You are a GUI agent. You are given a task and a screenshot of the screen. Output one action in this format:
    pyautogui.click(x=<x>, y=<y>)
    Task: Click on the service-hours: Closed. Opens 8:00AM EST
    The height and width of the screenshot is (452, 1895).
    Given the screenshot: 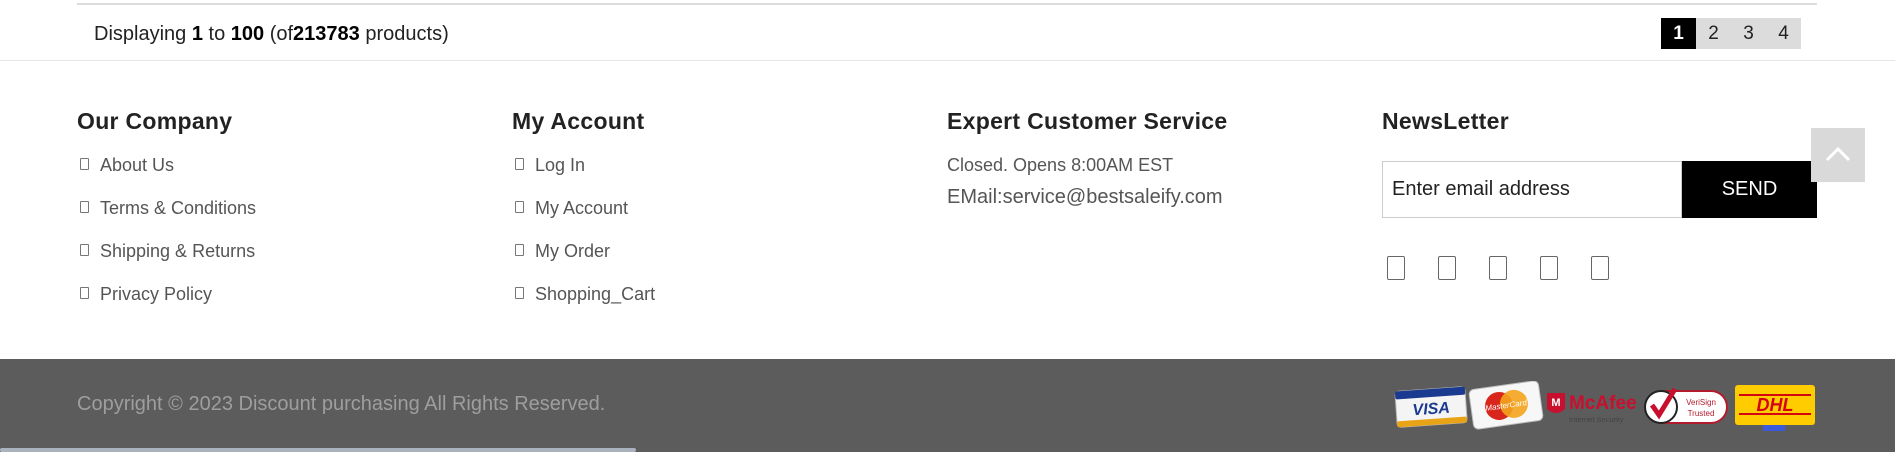 What is the action you would take?
    pyautogui.click(x=1060, y=165)
    